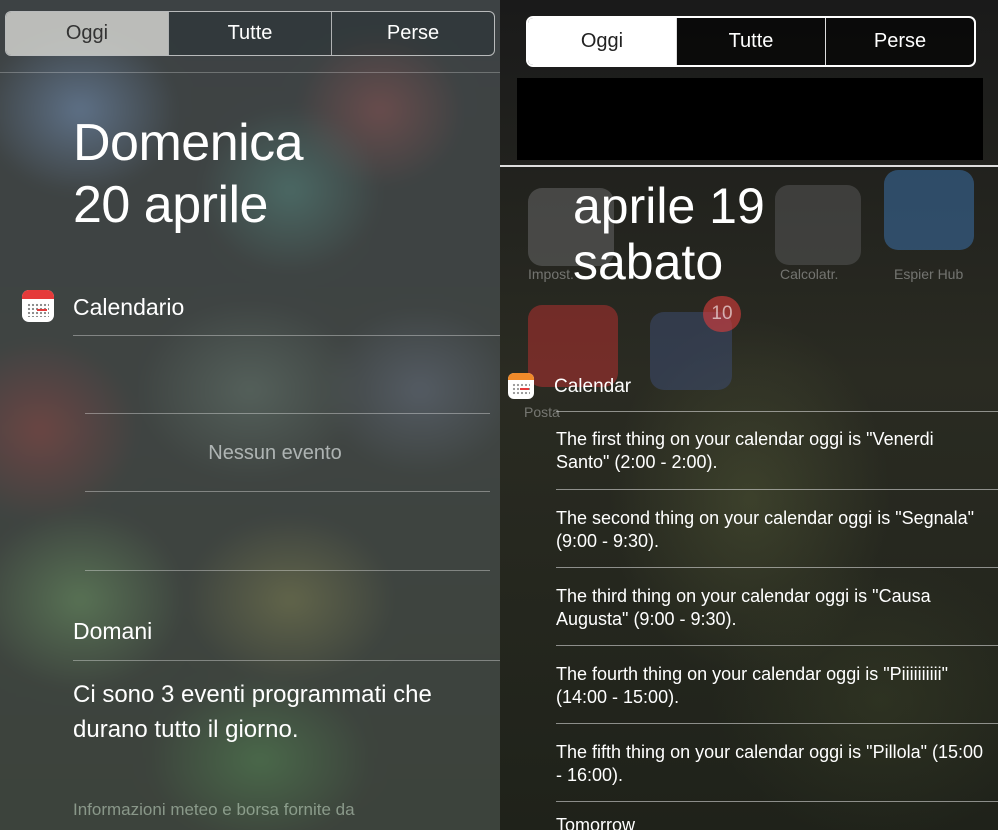 The height and width of the screenshot is (830, 998). I want to click on app-label: Impost., so click(551, 274).